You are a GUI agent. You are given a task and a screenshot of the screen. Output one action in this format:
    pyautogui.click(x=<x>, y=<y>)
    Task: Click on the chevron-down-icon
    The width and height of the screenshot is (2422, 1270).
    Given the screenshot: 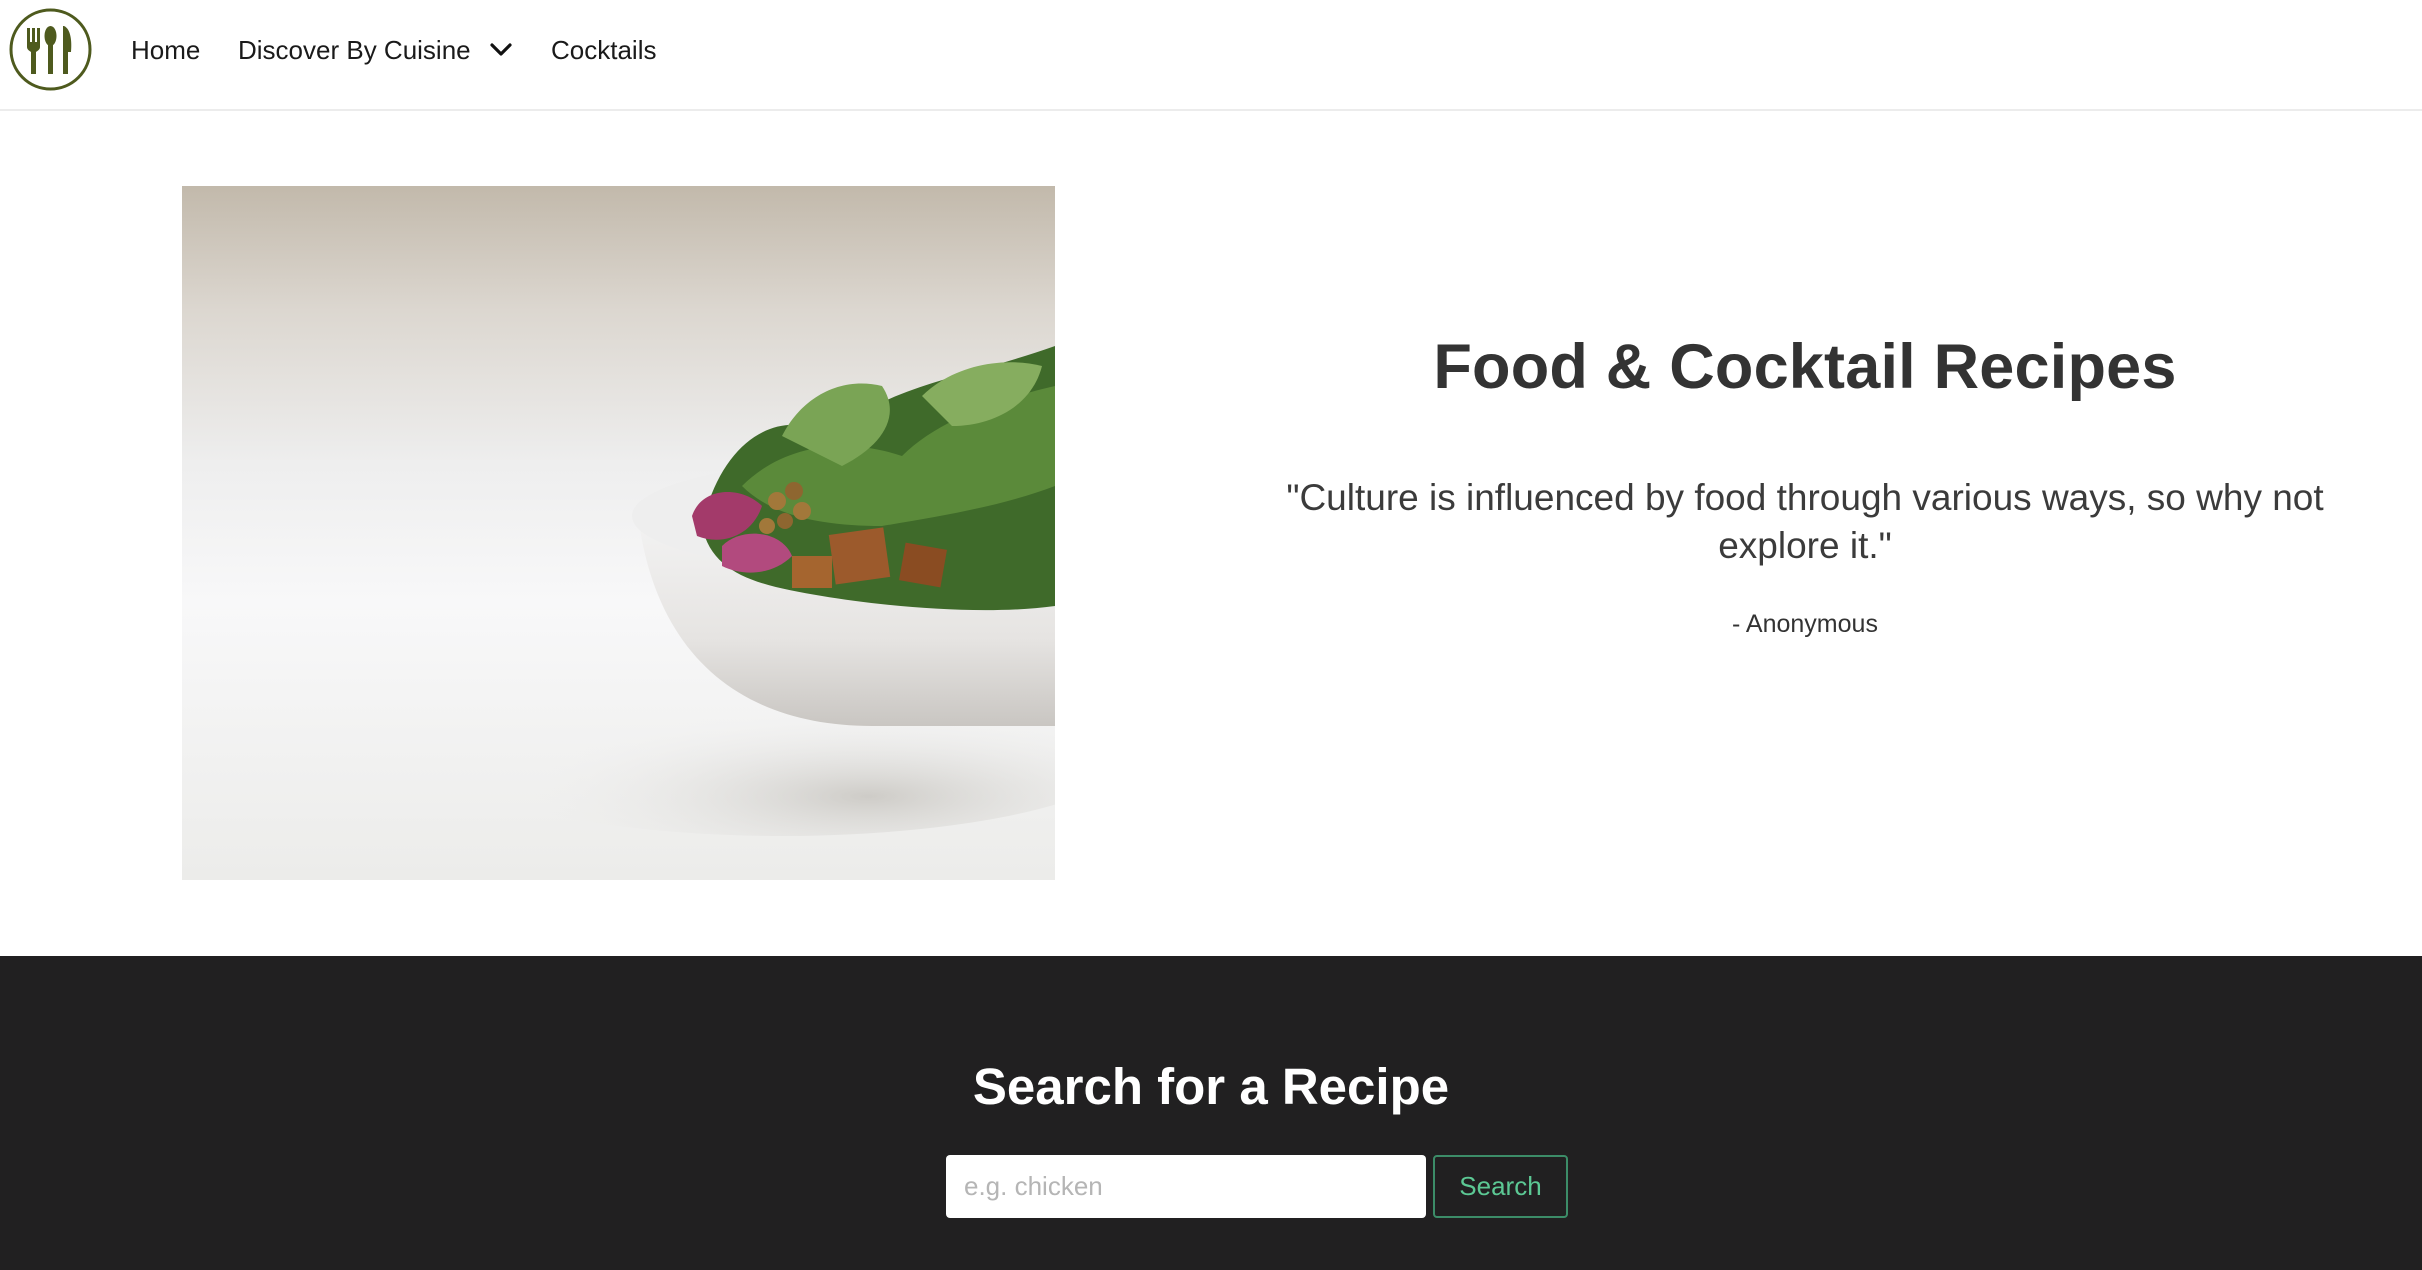 What is the action you would take?
    pyautogui.click(x=501, y=50)
    